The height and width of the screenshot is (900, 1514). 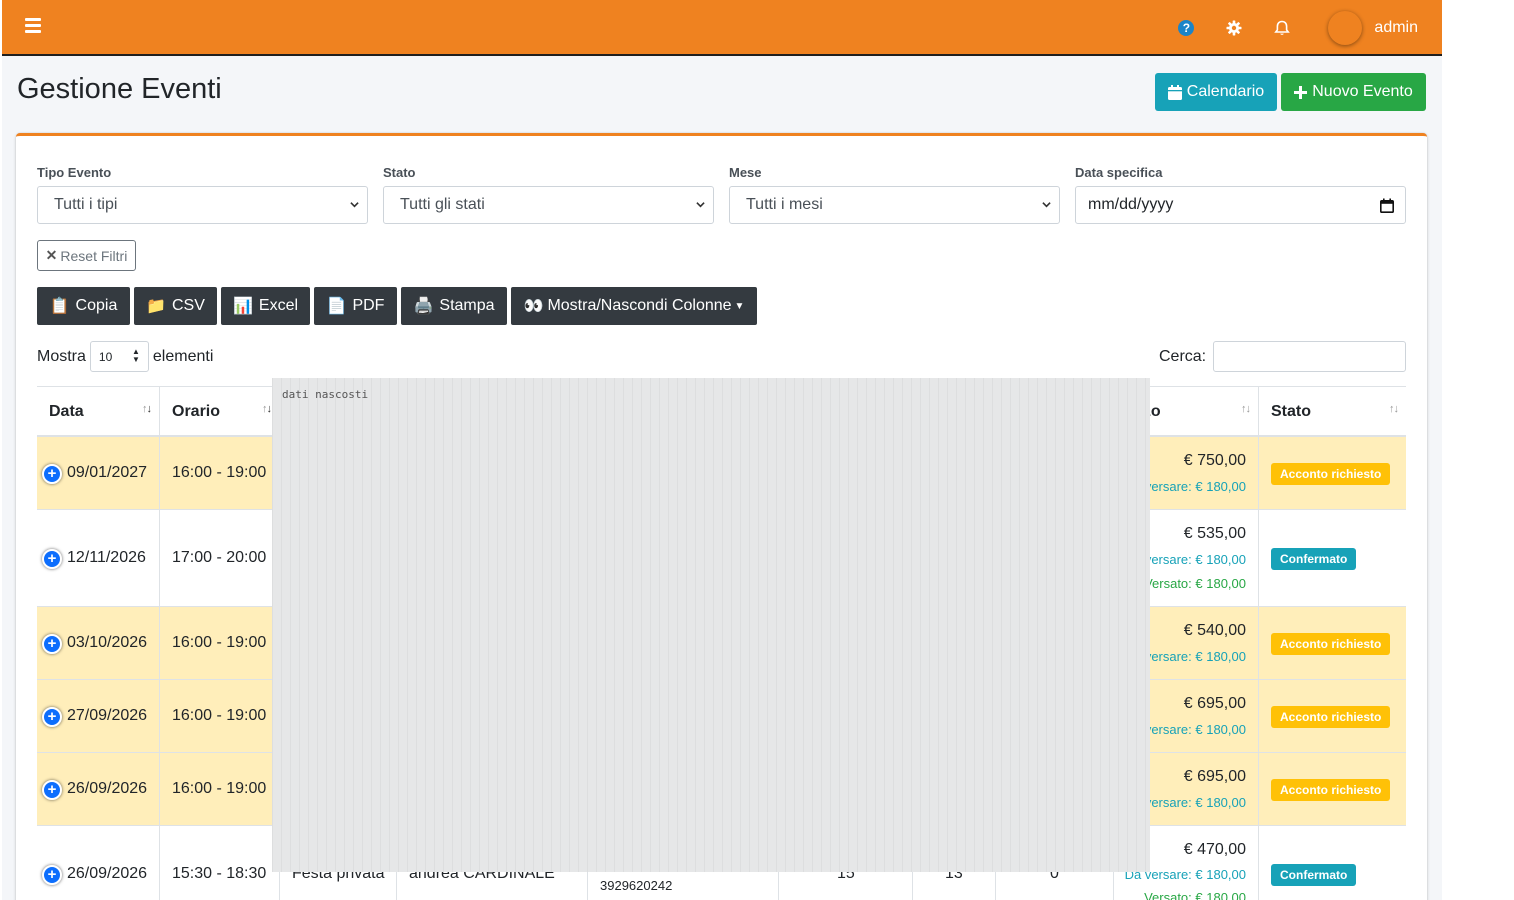 What do you see at coordinates (1119, 172) in the screenshot?
I see `filter-date-label: Data specifica` at bounding box center [1119, 172].